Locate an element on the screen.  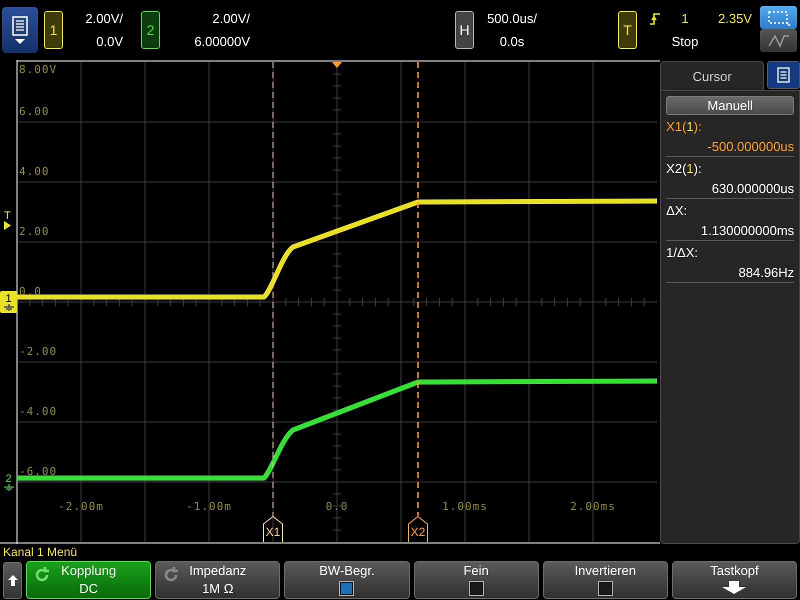
readout-label: X2(1): is located at coordinates (684, 168).